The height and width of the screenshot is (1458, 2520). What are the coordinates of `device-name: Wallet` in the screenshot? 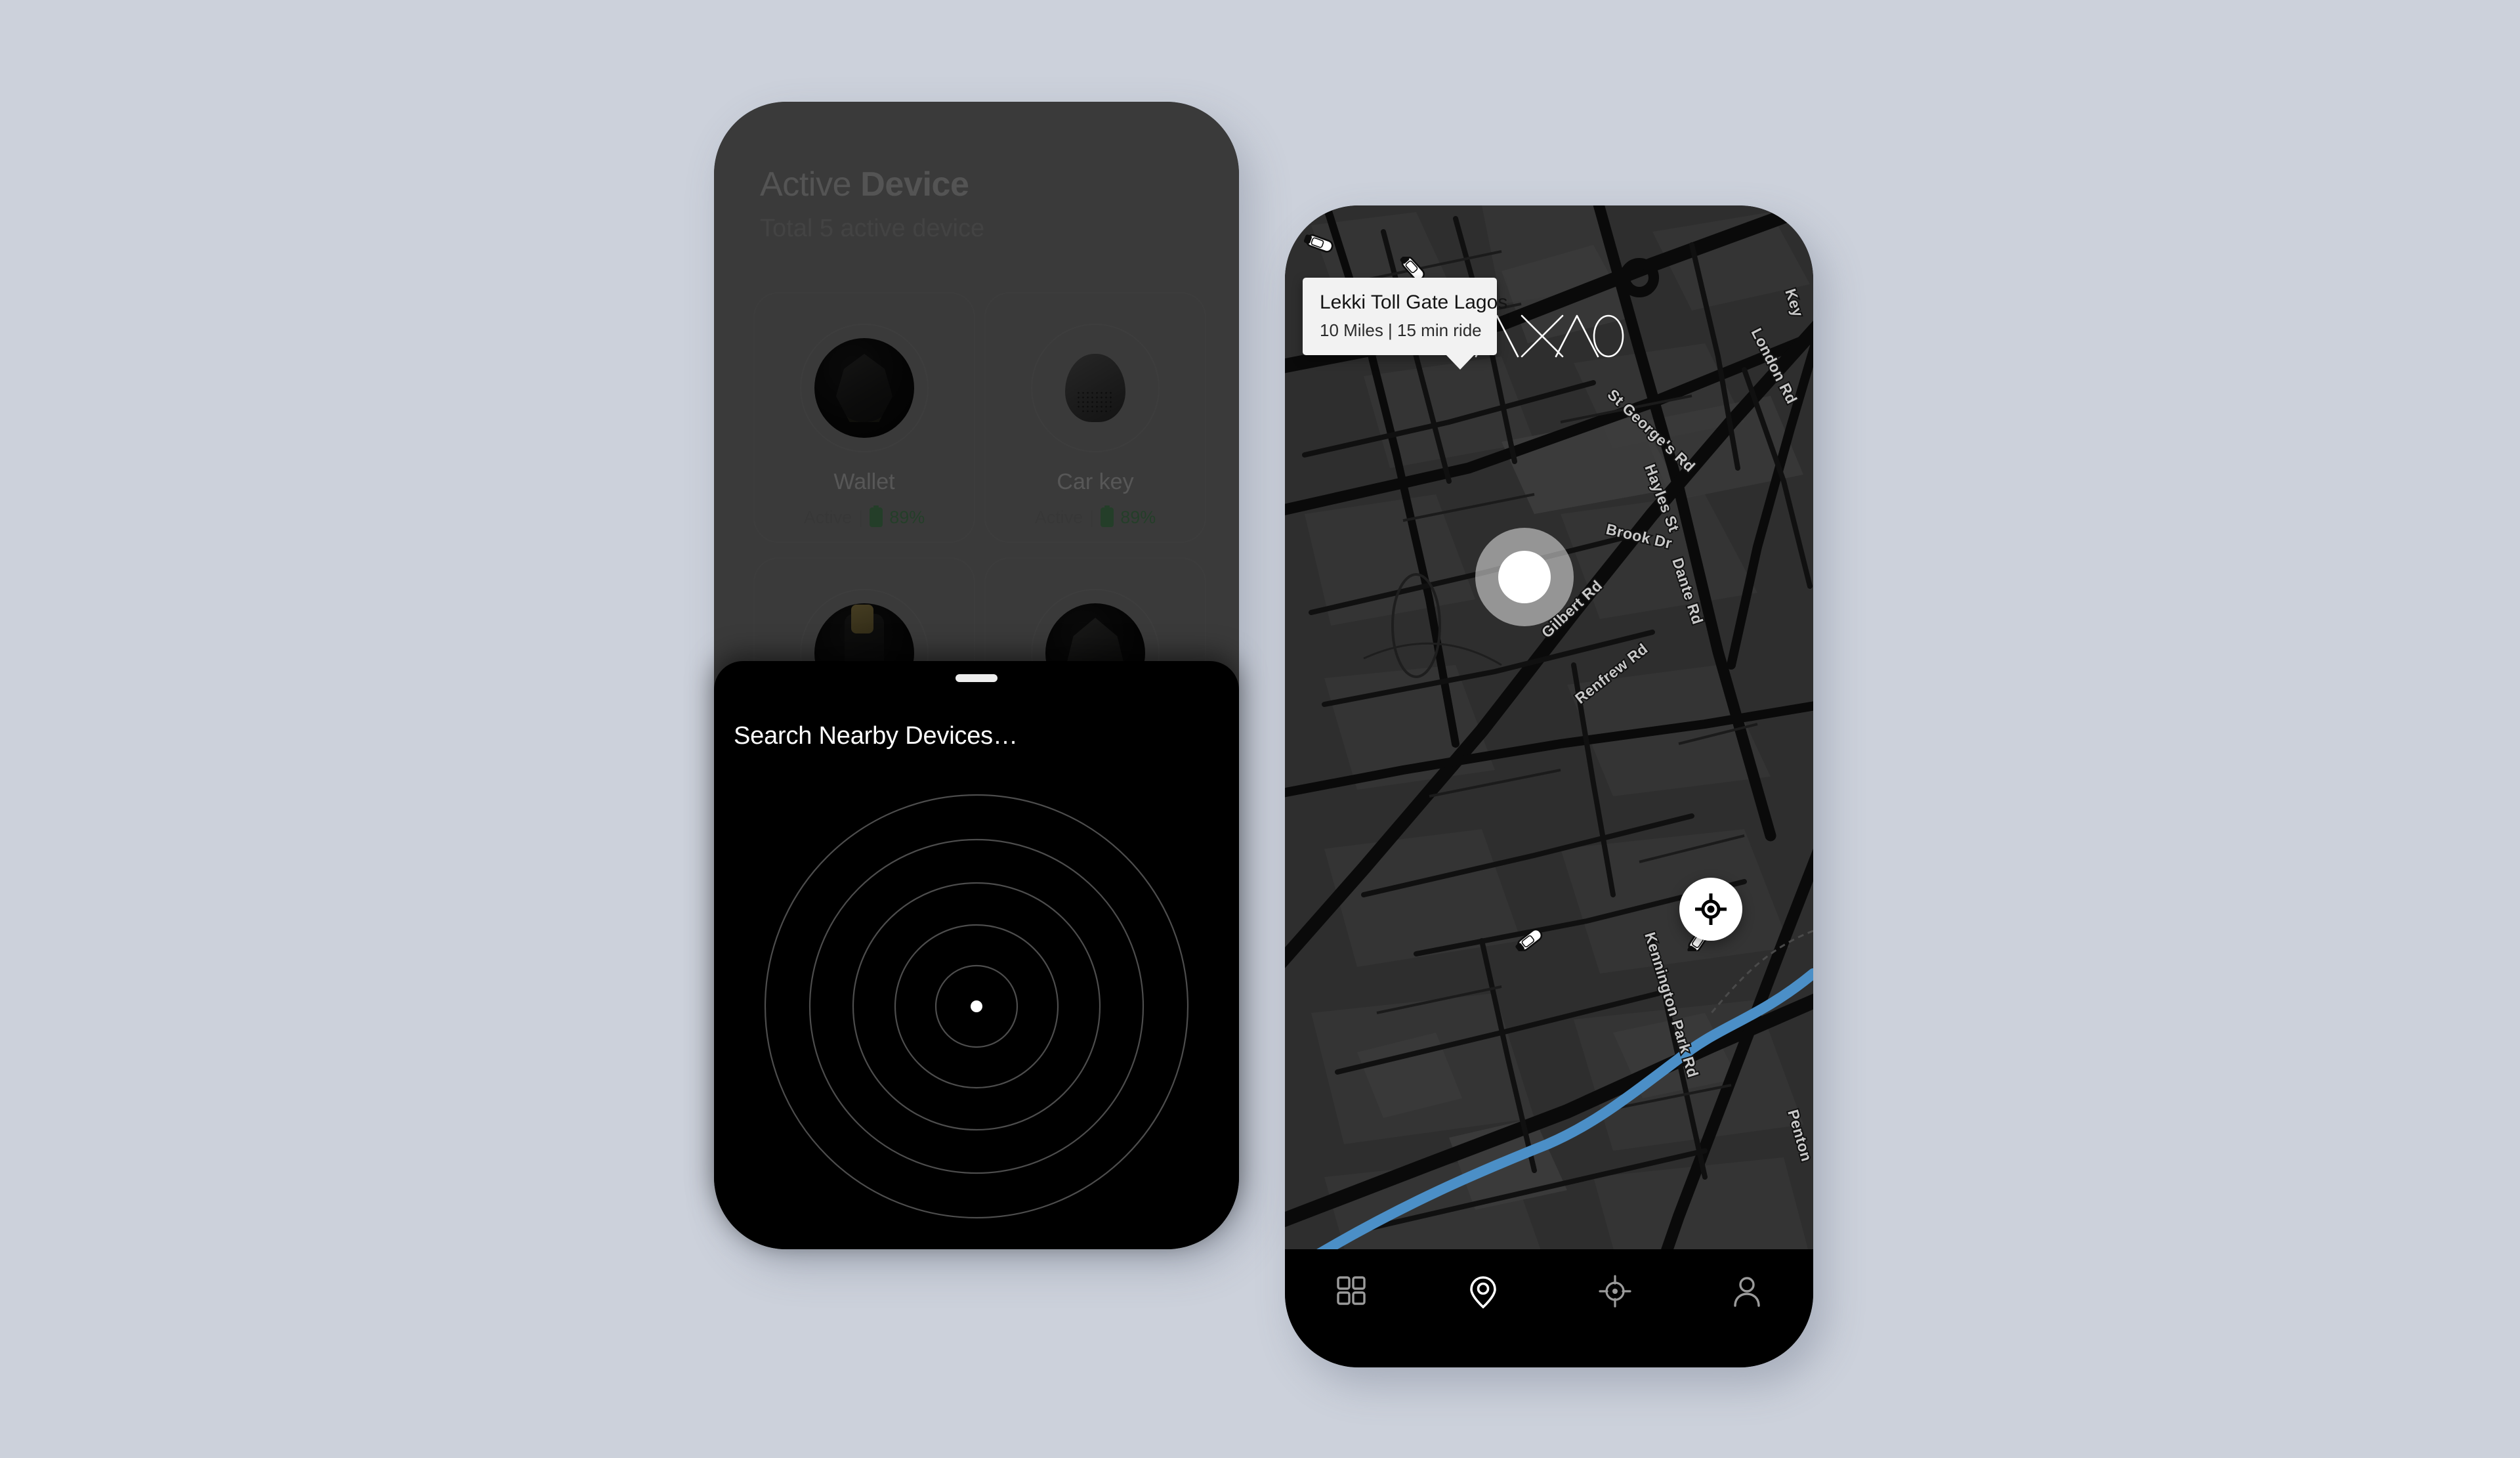 It's located at (864, 481).